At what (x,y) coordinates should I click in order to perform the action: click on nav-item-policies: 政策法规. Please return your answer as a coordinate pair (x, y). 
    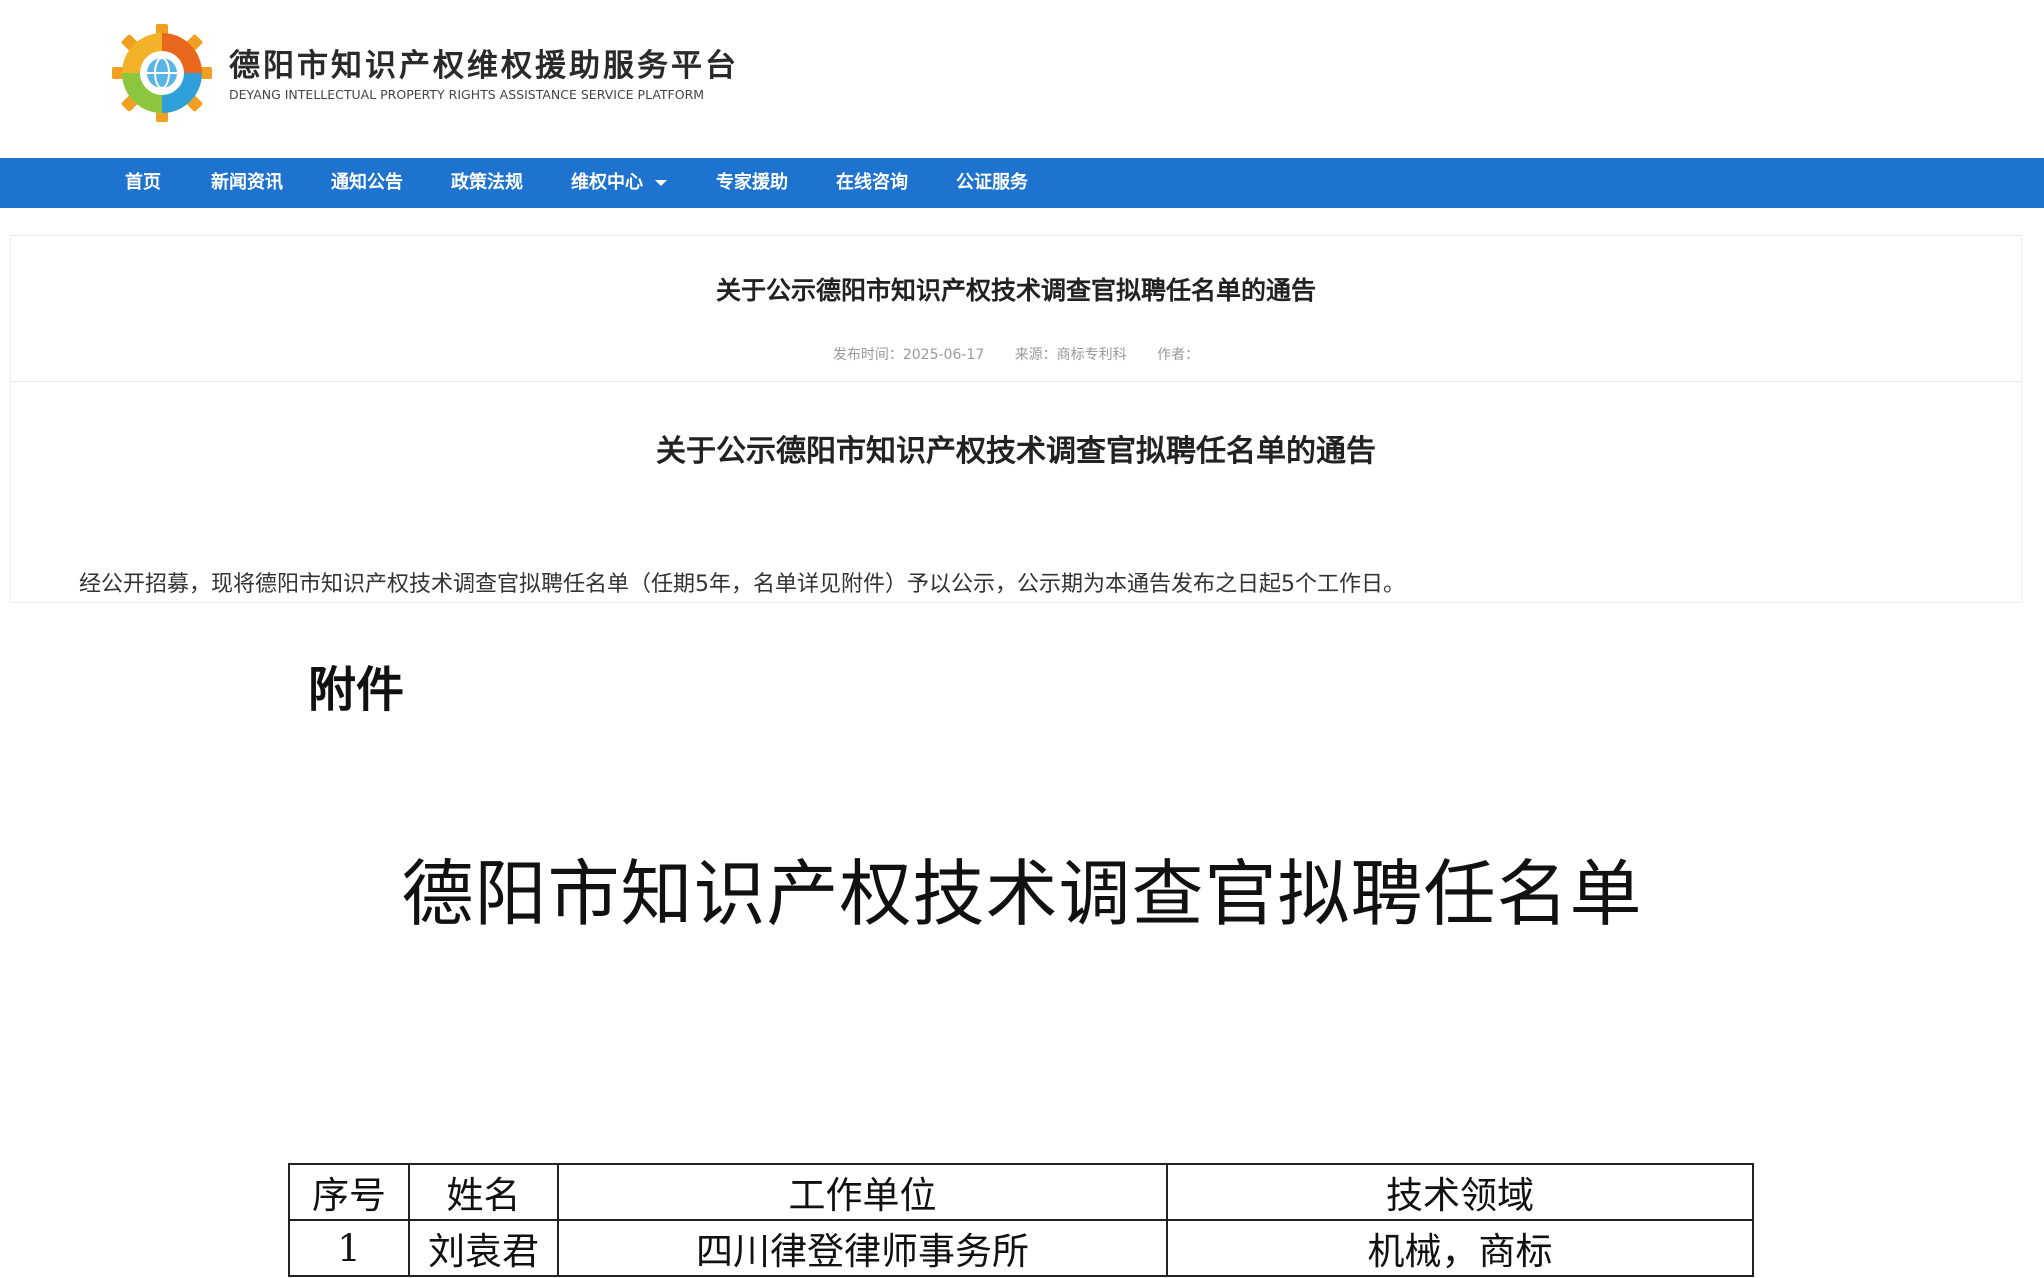
    Looking at the image, I should click on (487, 183).